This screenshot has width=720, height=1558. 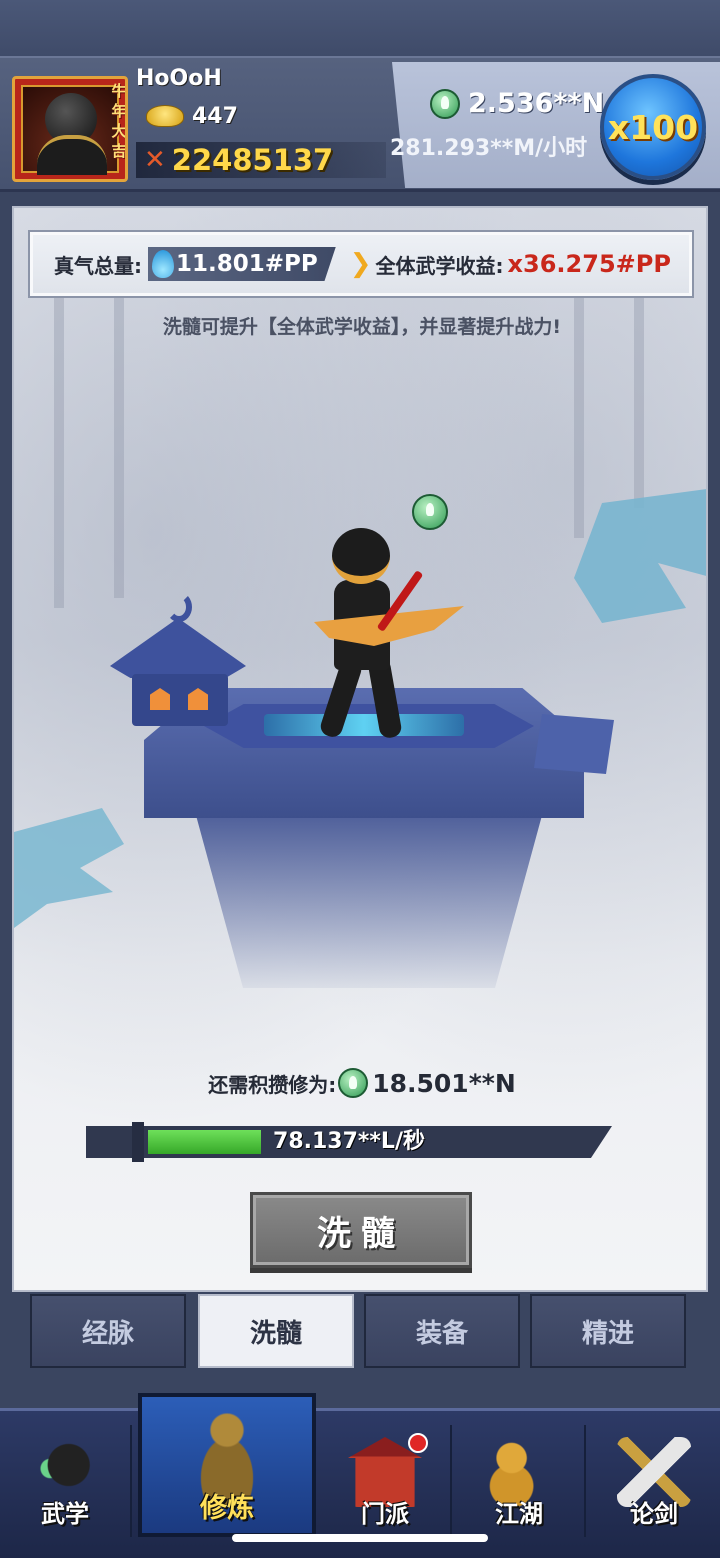 I want to click on nav-label: 武学, so click(x=65, y=1514).